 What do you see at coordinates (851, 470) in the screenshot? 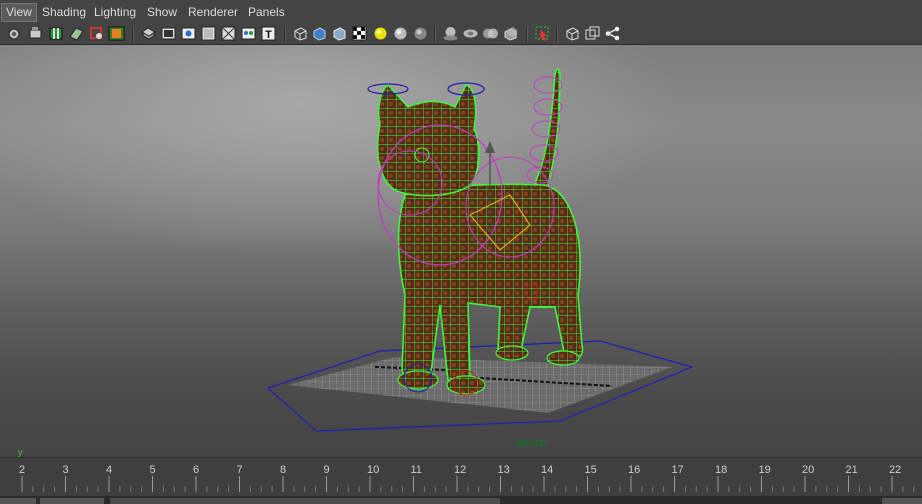
I see `time-tick-label: 21` at bounding box center [851, 470].